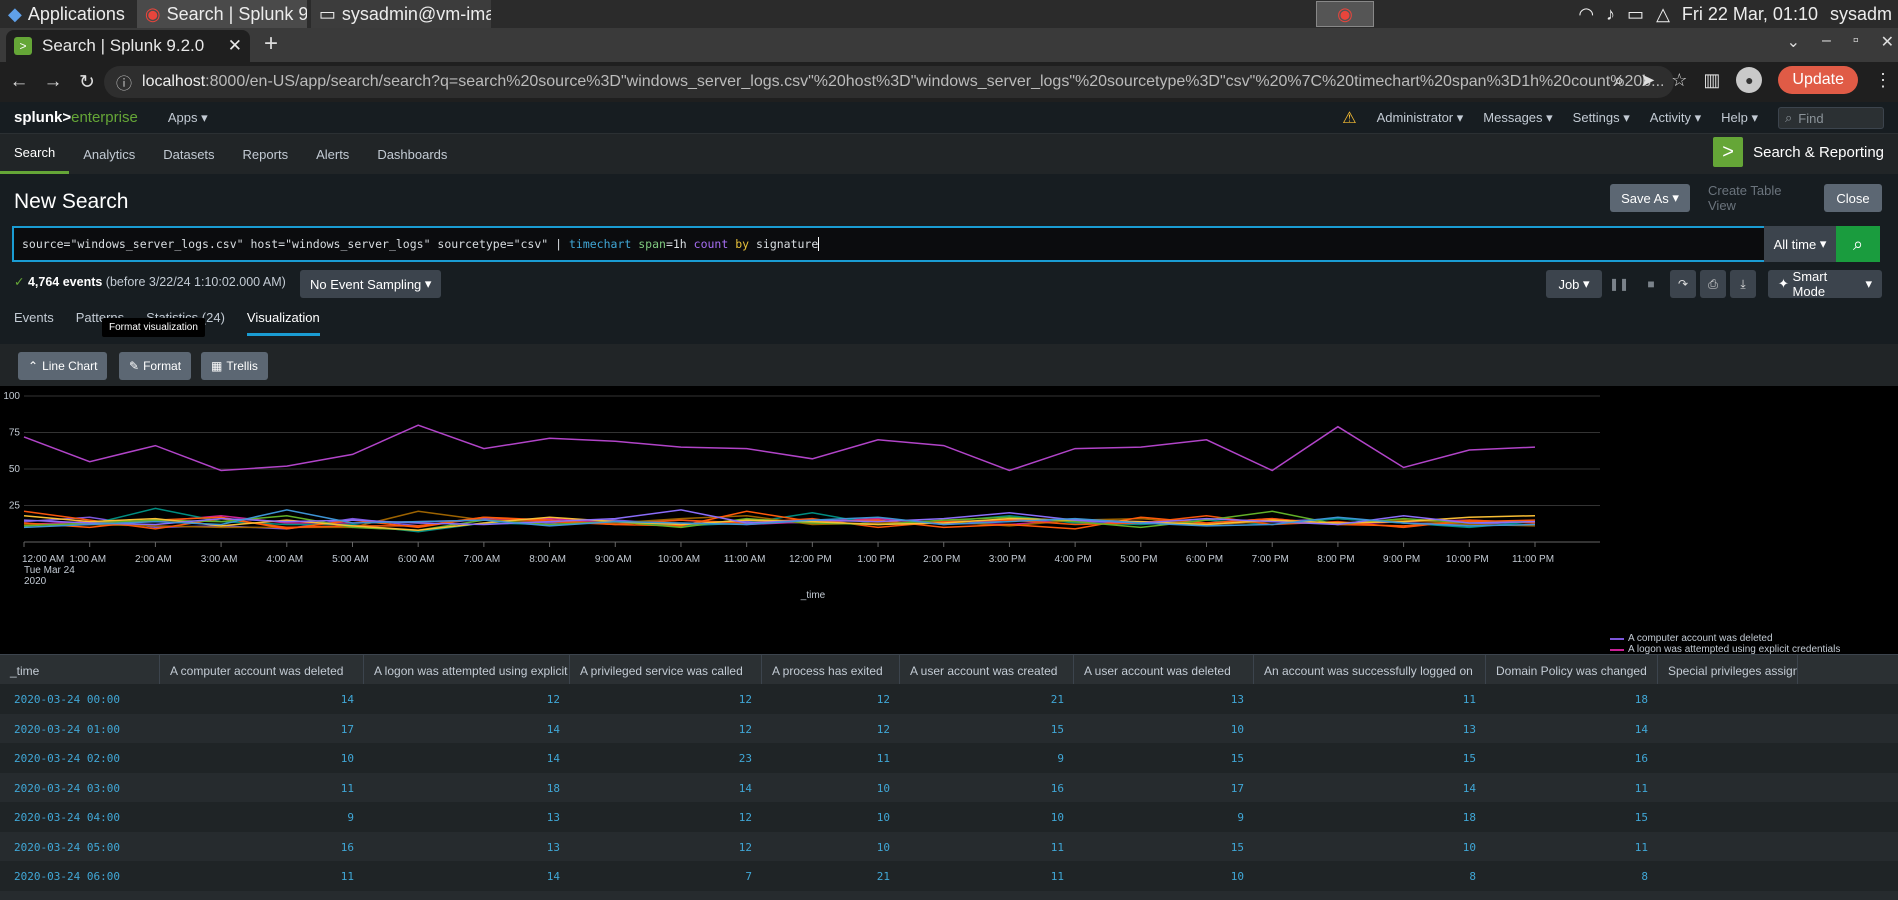  Describe the element at coordinates (412, 154) in the screenshot. I see `nav-dashboards: Dashboards` at that location.